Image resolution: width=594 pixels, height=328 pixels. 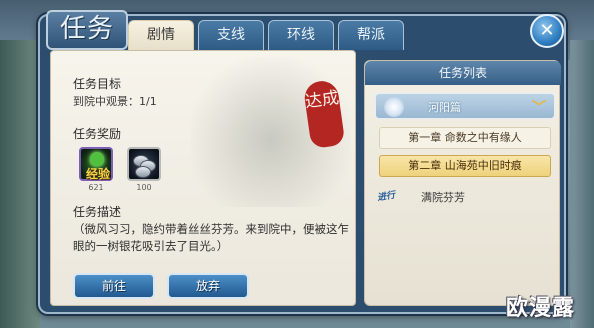 What do you see at coordinates (96, 187) in the screenshot?
I see `exp-amount: 621` at bounding box center [96, 187].